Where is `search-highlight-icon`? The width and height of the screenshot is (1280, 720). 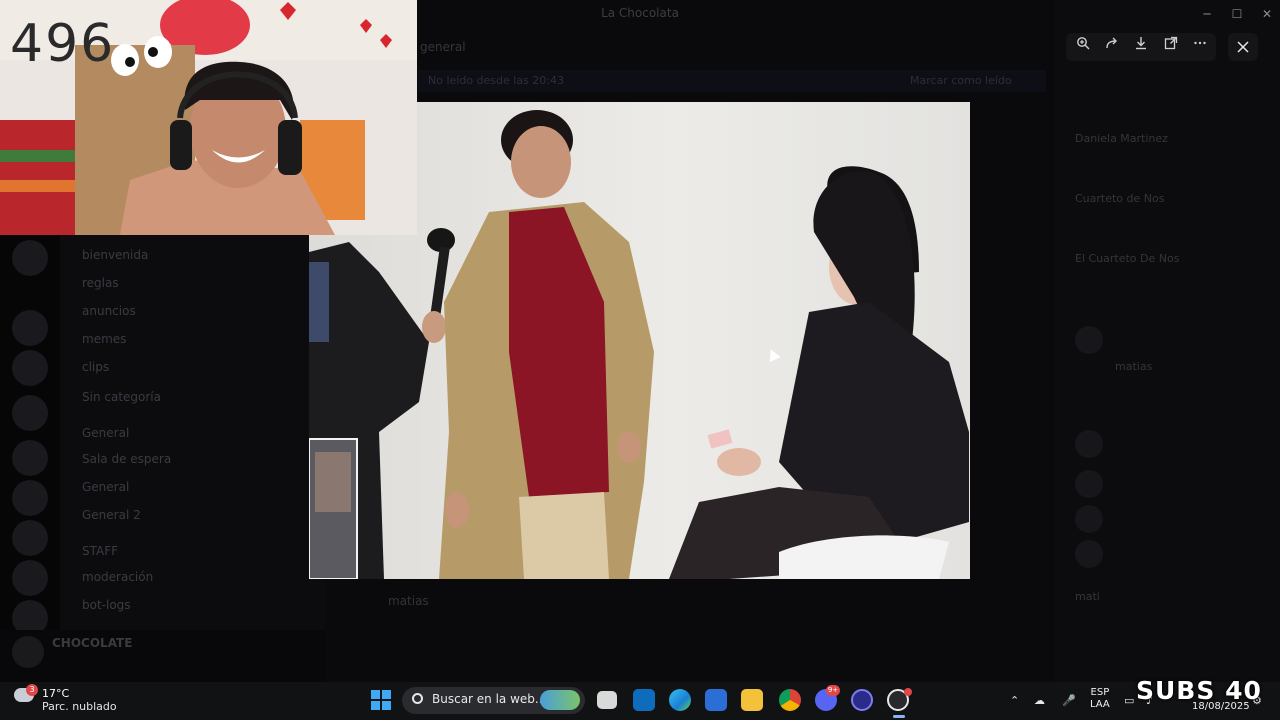
search-highlight-icon is located at coordinates (560, 700).